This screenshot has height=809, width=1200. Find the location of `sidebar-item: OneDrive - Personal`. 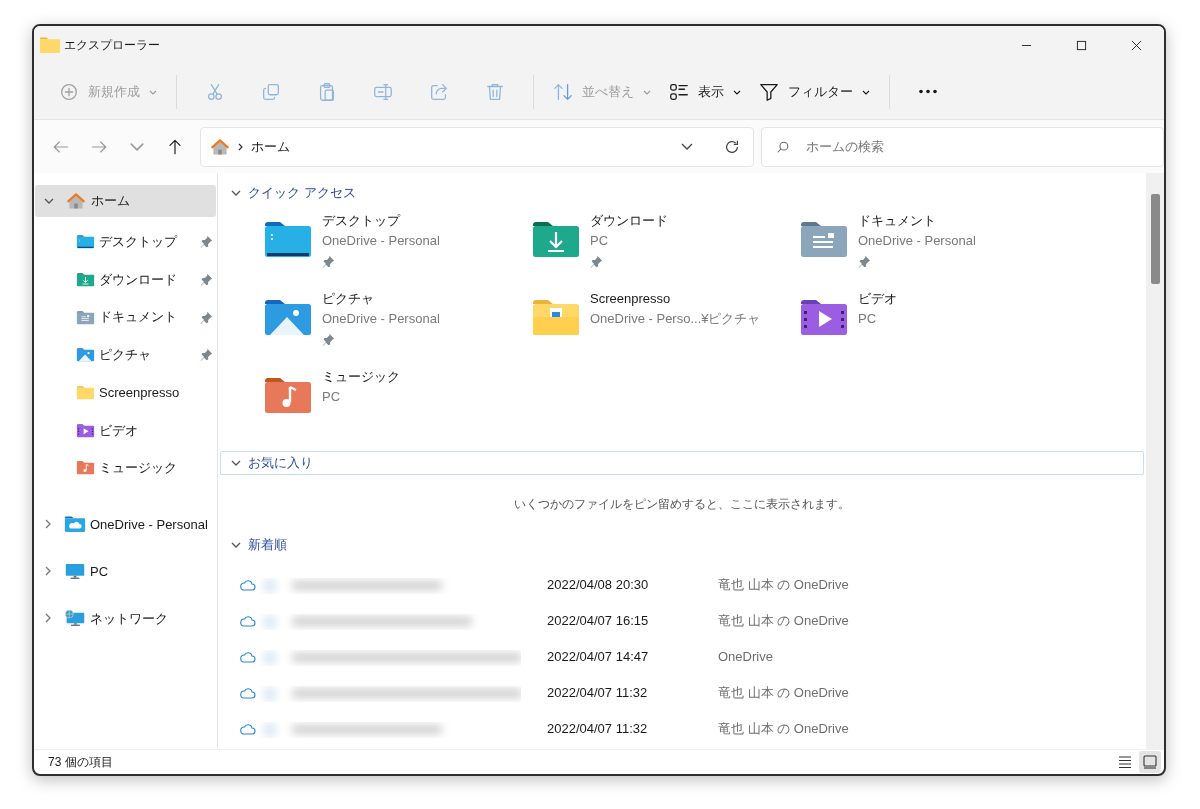

sidebar-item: OneDrive - Personal is located at coordinates (125, 524).